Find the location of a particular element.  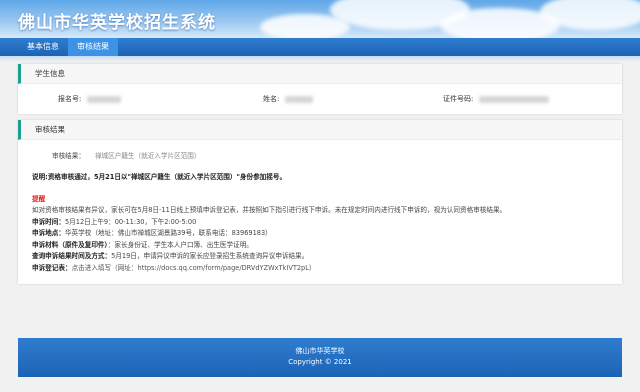

field-label: 报名号: is located at coordinates (70, 99).